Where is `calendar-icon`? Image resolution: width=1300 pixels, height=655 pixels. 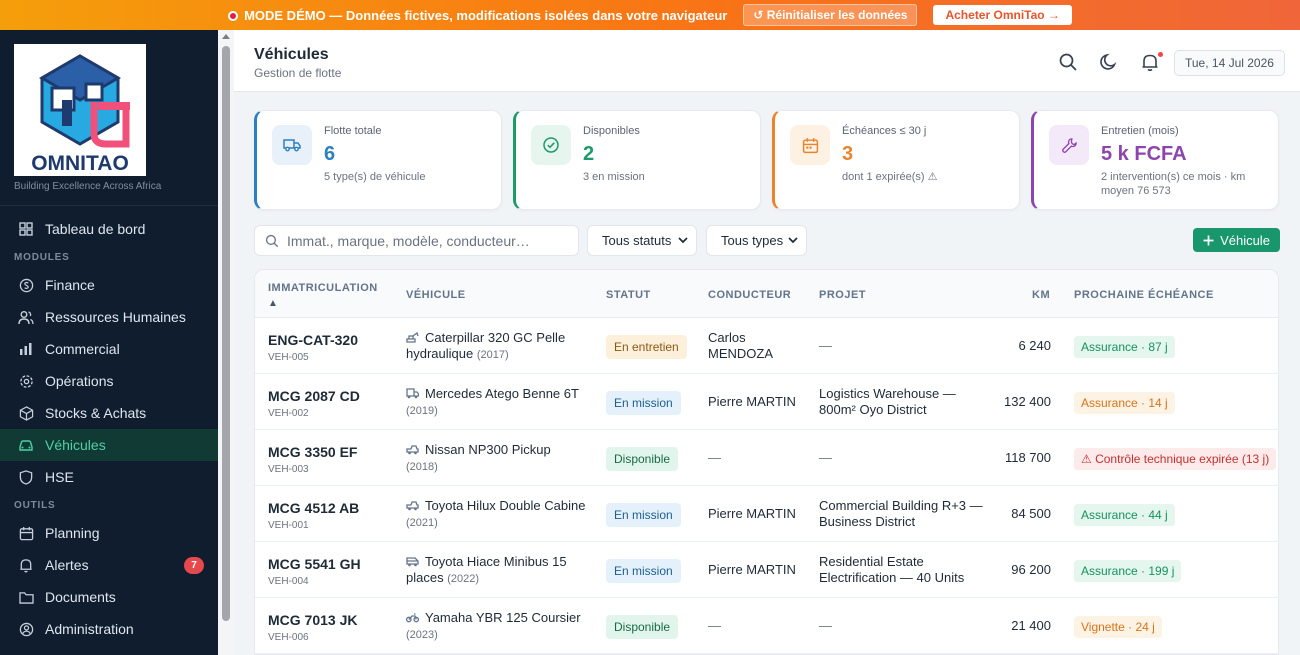
calendar-icon is located at coordinates (26, 533).